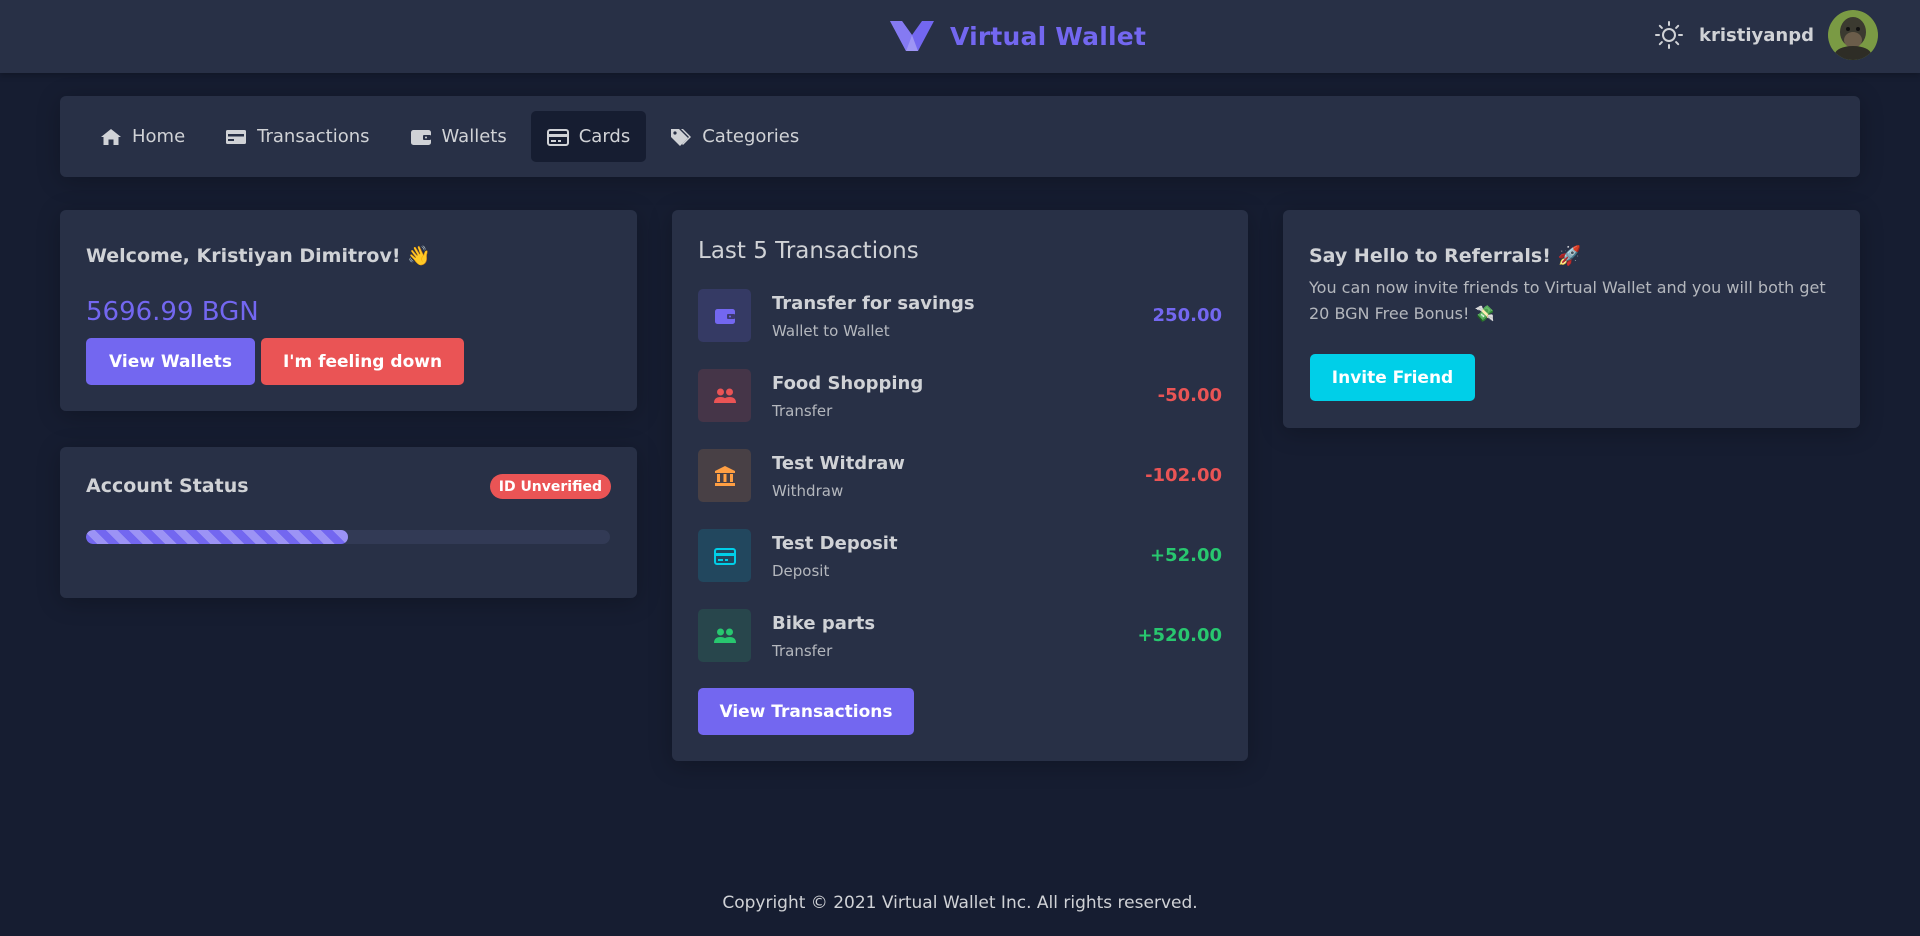 The width and height of the screenshot is (1920, 936). What do you see at coordinates (236, 136) in the screenshot?
I see `money-bill-icon` at bounding box center [236, 136].